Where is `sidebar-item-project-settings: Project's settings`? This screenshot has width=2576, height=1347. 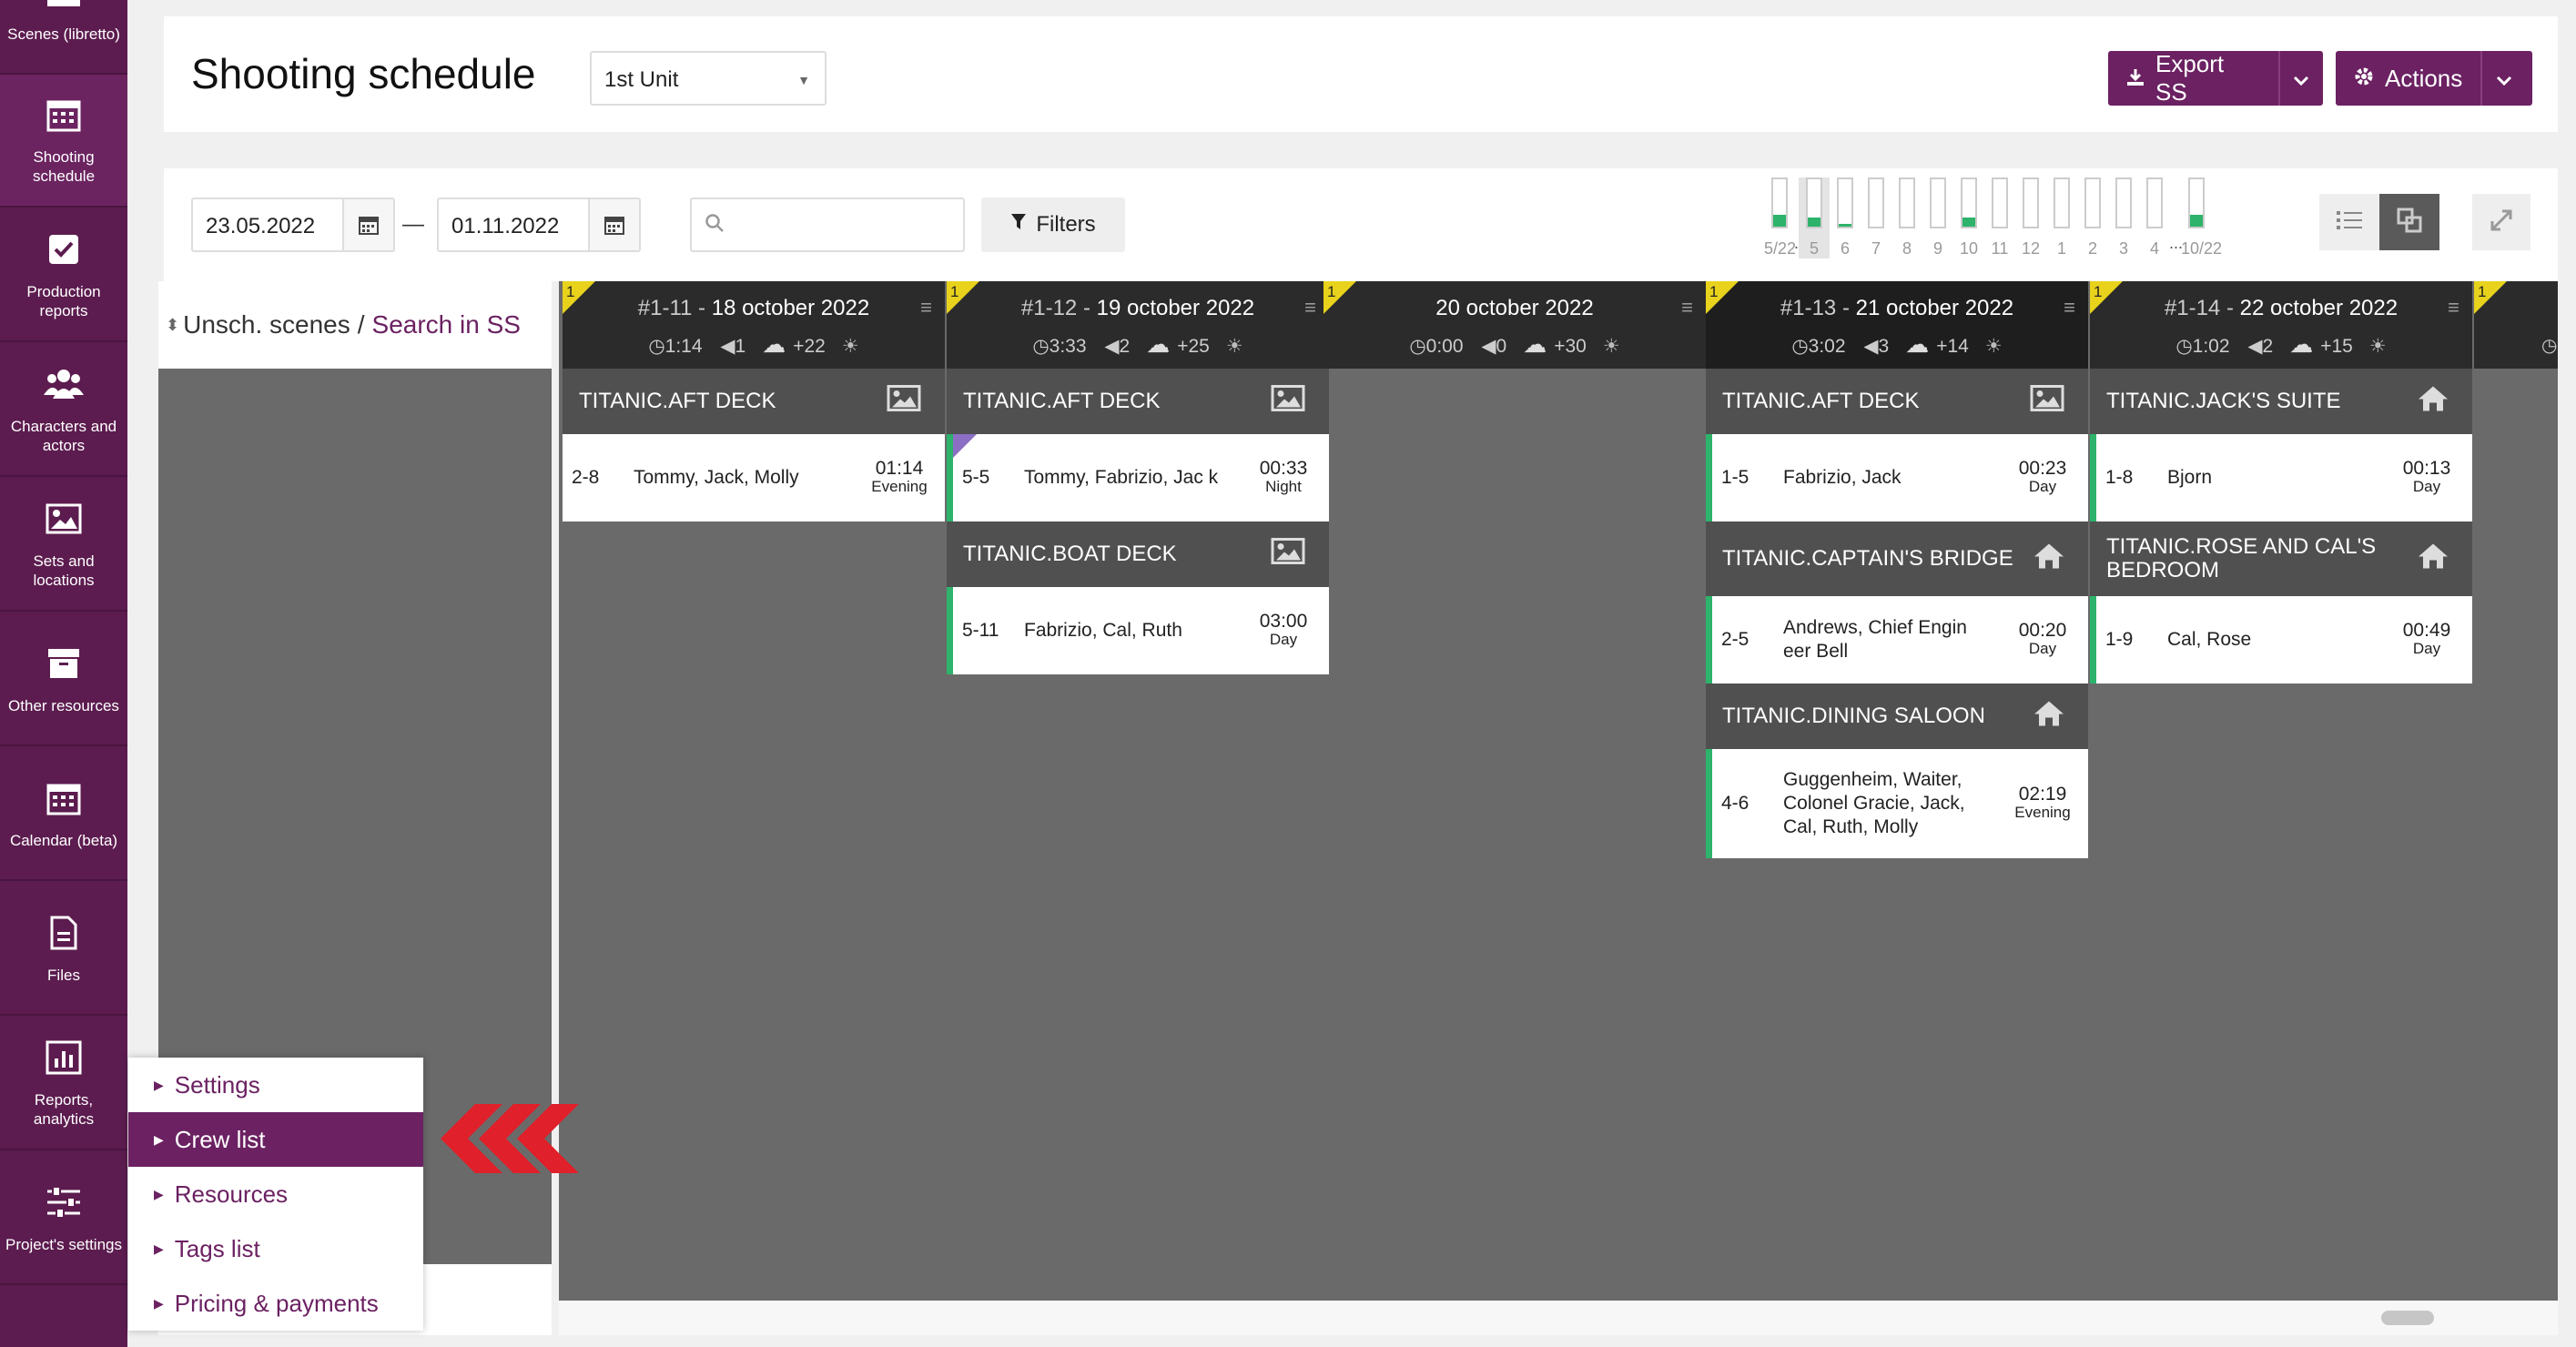
sidebar-item-project-settings: Project's settings is located at coordinates (63, 1218).